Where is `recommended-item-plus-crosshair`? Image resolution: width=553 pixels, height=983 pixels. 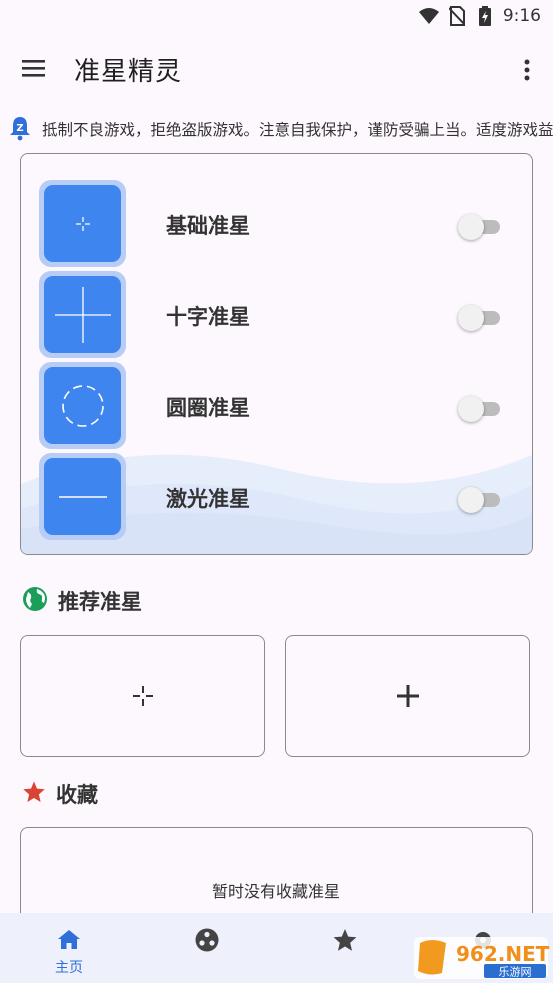 recommended-item-plus-crosshair is located at coordinates (407, 696).